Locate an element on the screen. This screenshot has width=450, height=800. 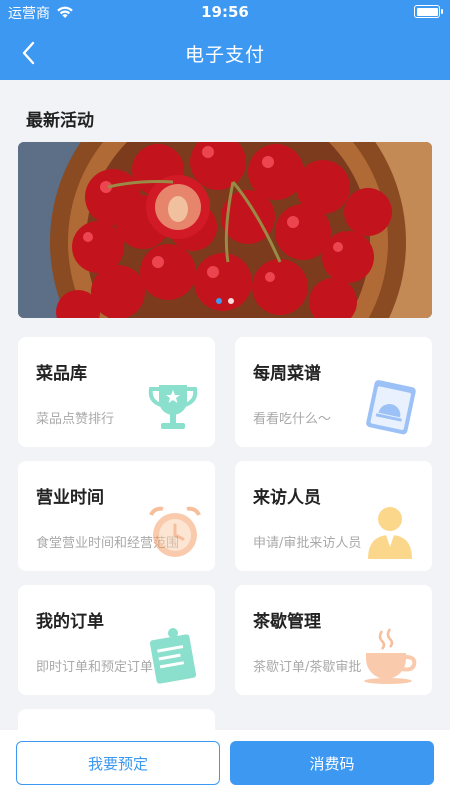
nav-bar: 电子支付 is located at coordinates (225, 53).